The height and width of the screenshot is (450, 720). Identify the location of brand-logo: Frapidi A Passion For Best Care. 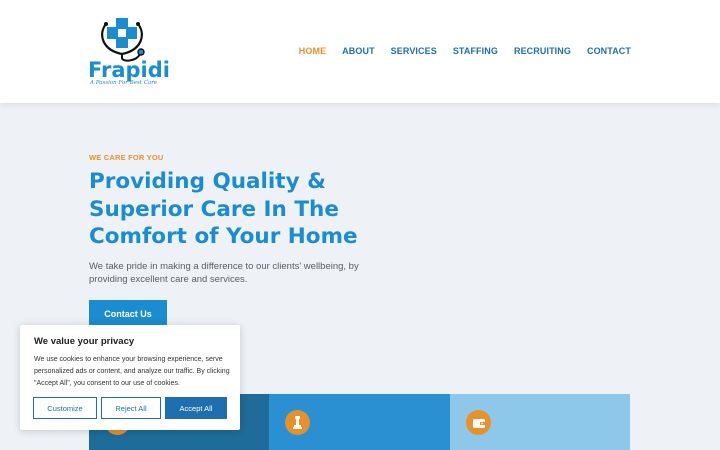
(129, 51).